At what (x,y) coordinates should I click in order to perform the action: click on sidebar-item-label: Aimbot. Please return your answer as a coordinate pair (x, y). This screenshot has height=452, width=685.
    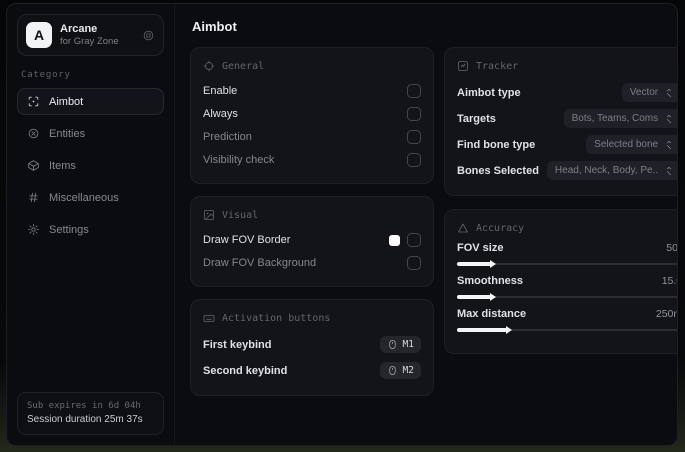
    Looking at the image, I should click on (66, 101).